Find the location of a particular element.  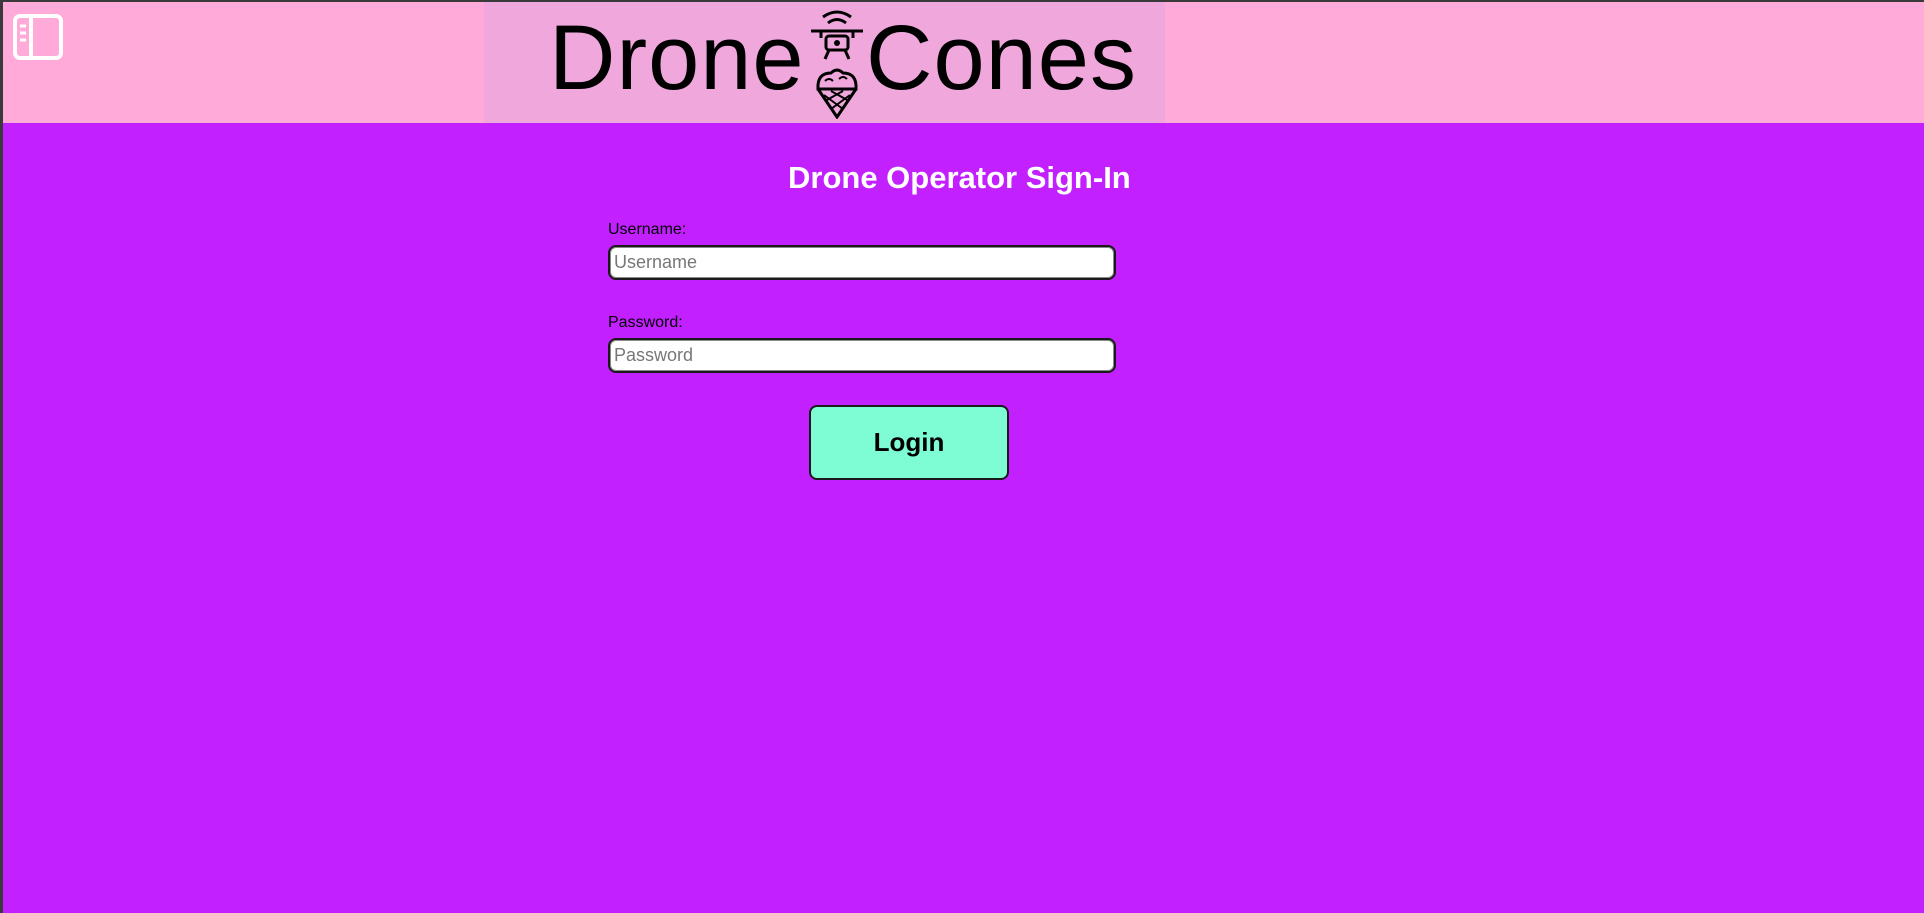

username-label: Username: is located at coordinates (647, 229).